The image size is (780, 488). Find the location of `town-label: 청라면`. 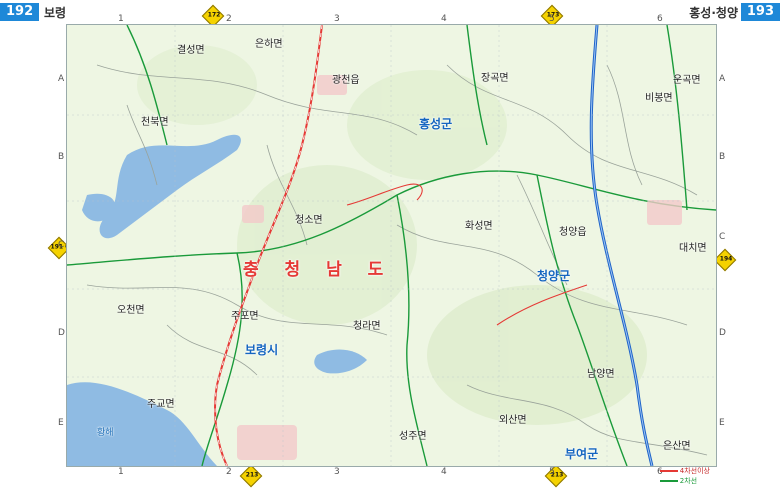

town-label: 청라면 is located at coordinates (367, 324).